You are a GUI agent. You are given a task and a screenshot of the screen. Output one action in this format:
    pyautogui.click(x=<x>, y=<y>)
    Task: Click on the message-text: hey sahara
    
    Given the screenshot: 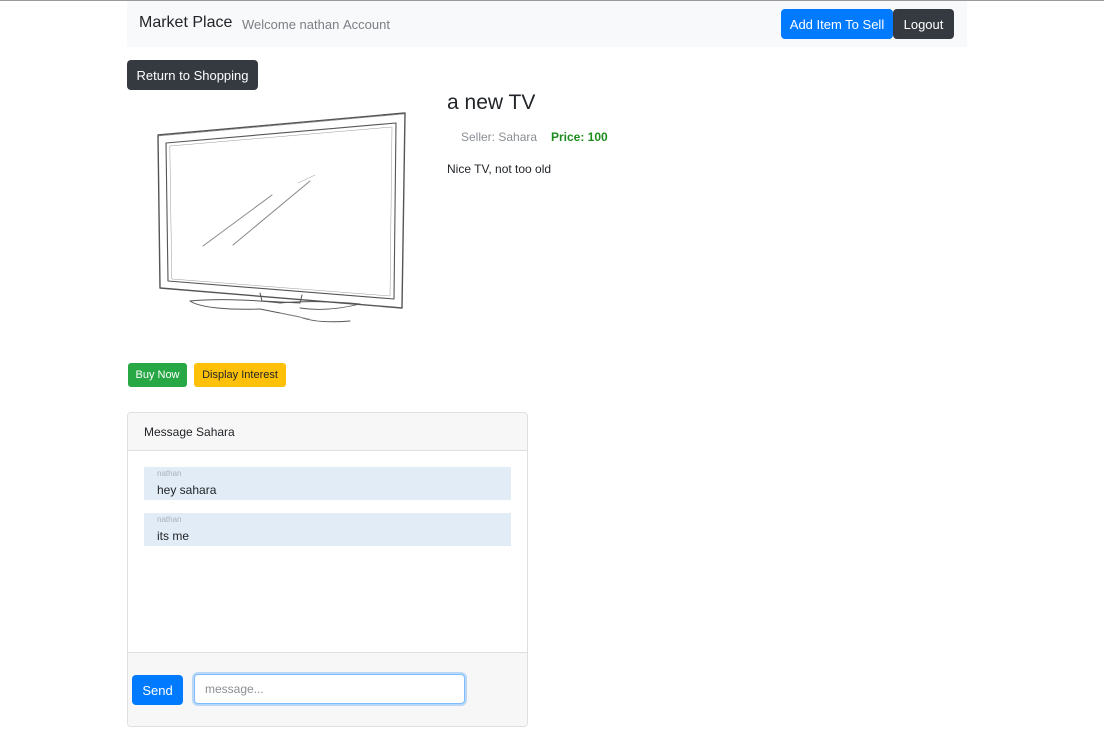 What is the action you would take?
    pyautogui.click(x=187, y=490)
    